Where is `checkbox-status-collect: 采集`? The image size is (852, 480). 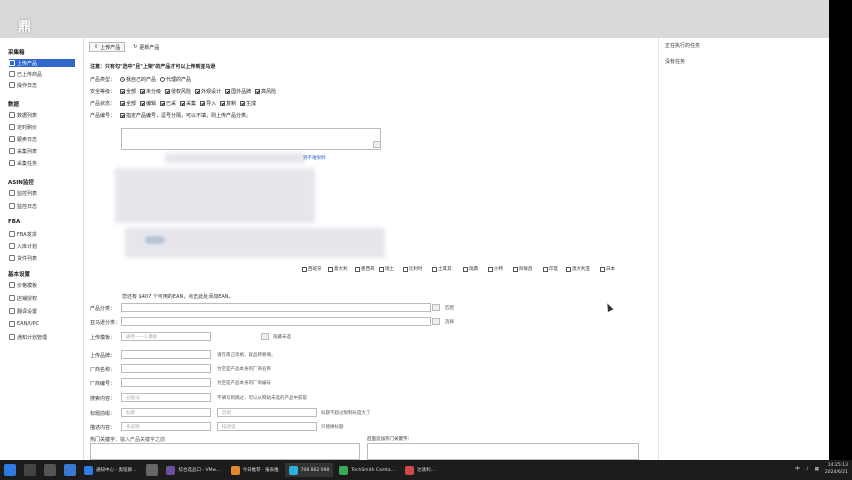
checkbox-status-collect: 采集 is located at coordinates (188, 103).